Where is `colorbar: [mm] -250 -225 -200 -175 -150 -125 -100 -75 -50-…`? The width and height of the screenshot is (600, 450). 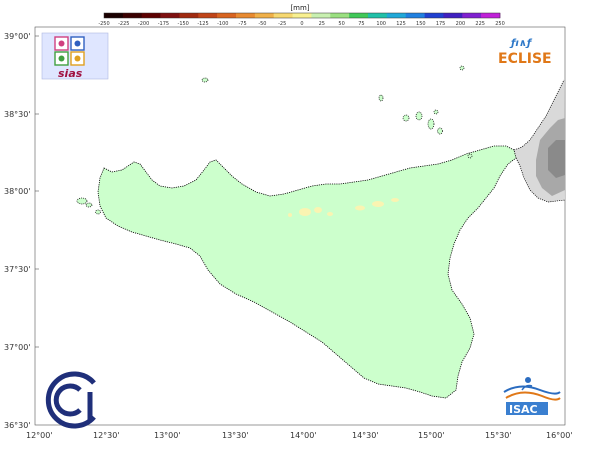 colorbar: [mm] -250 -225 -200 -175 -150 -125 -100 -75 -50-… is located at coordinates (301, 15).